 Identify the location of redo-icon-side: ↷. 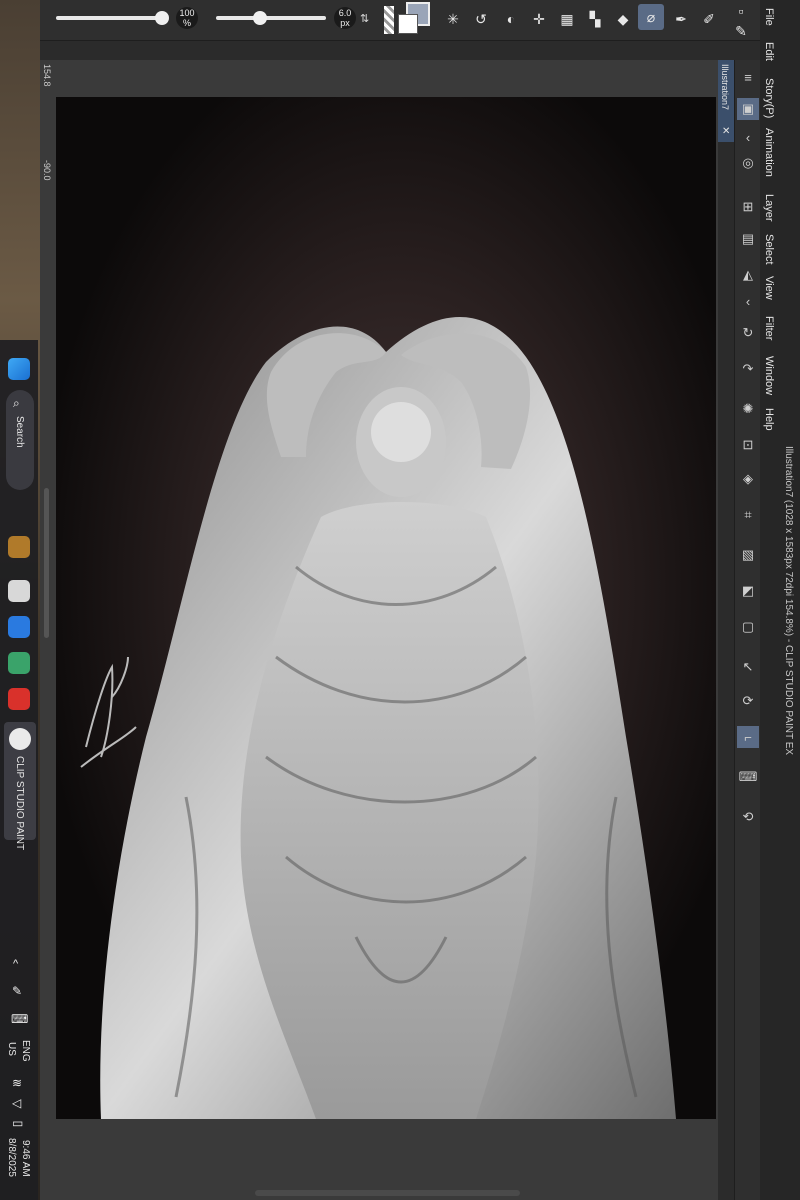
(748, 369).